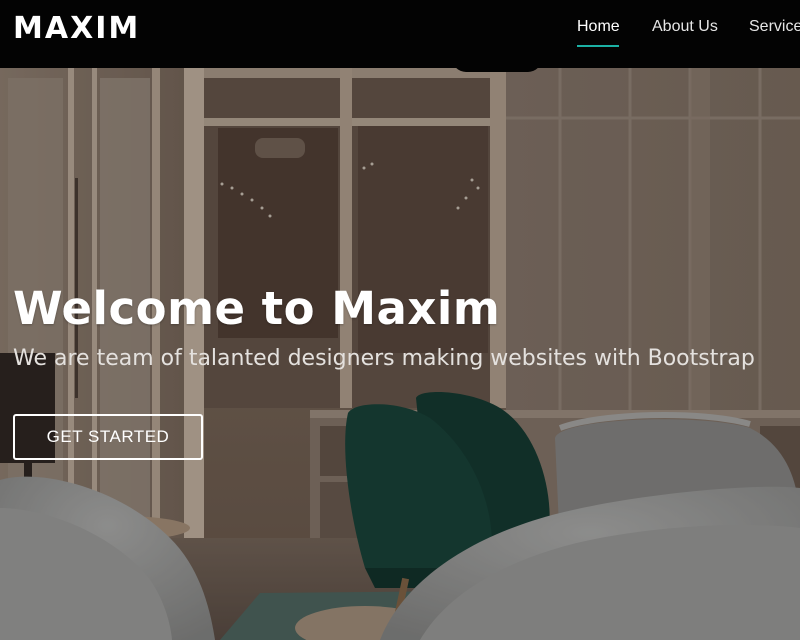  What do you see at coordinates (598, 27) in the screenshot?
I see `nav-home-link: Home` at bounding box center [598, 27].